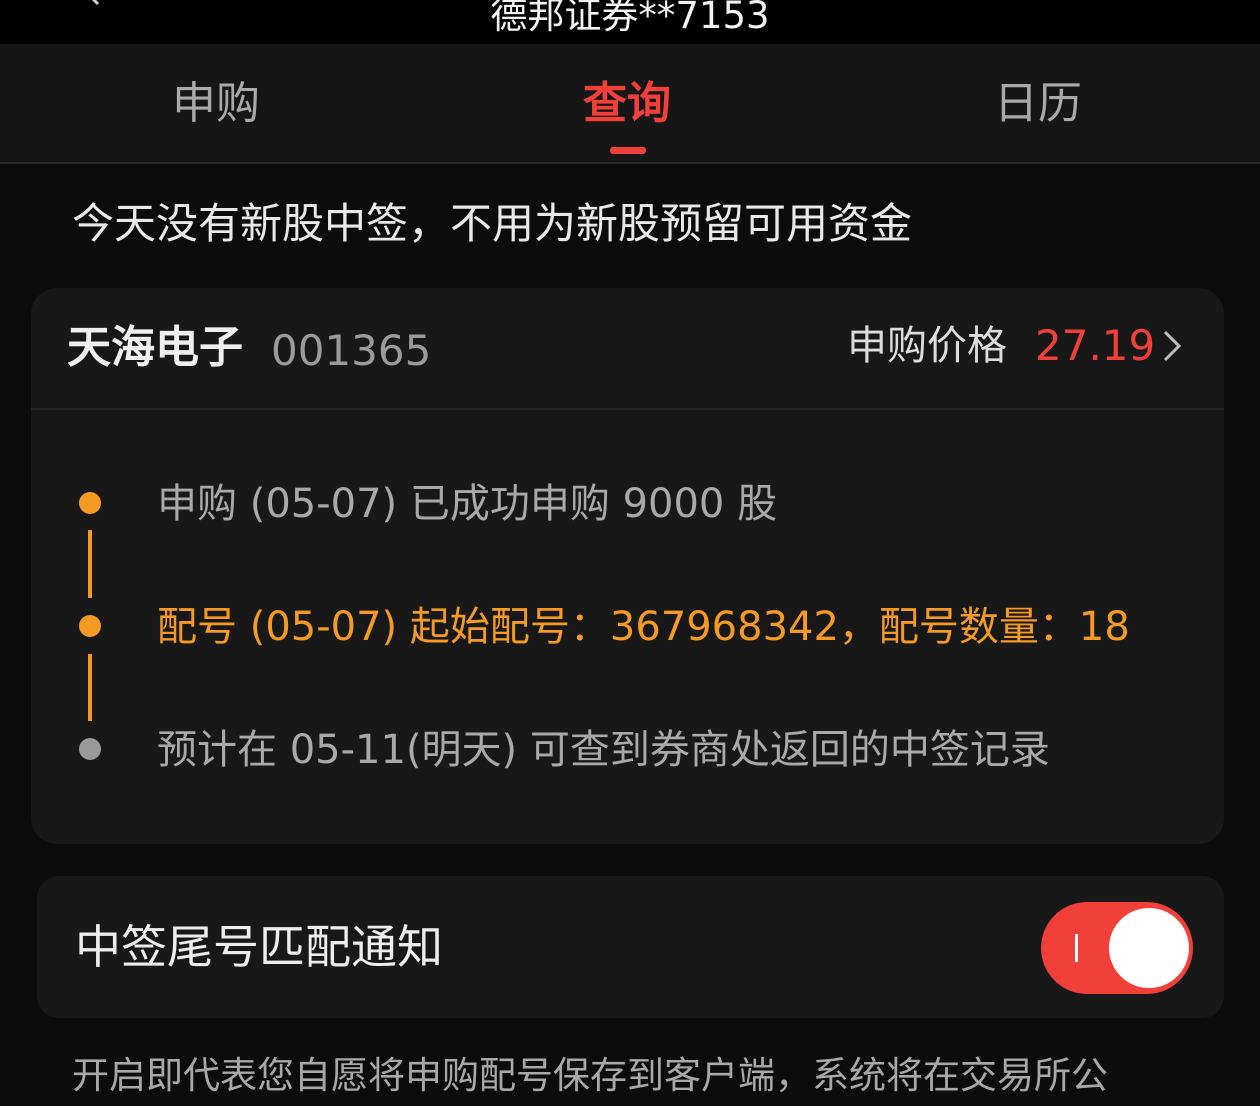  I want to click on toggle-knob, so click(1149, 948).